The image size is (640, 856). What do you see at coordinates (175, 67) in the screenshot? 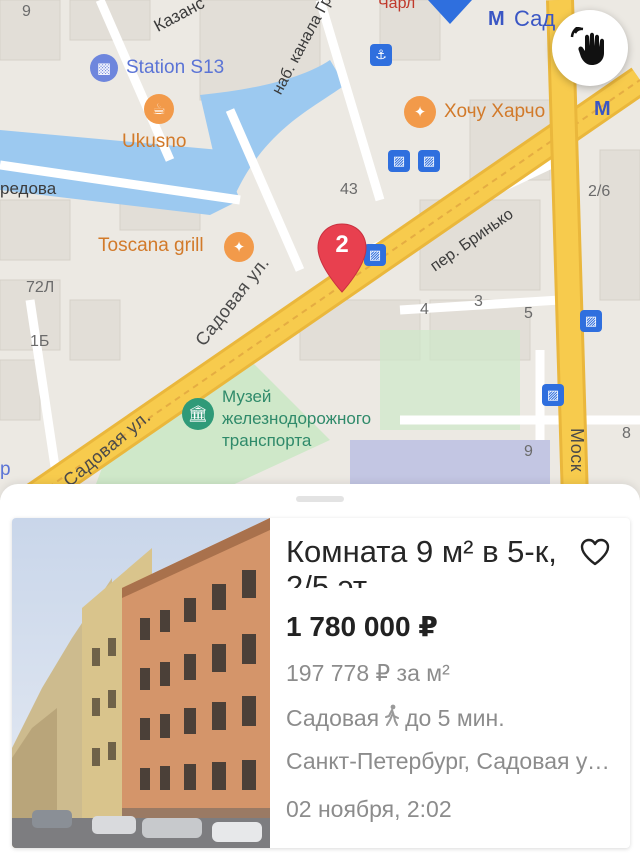
I see `poi-station-s13: Station S13` at bounding box center [175, 67].